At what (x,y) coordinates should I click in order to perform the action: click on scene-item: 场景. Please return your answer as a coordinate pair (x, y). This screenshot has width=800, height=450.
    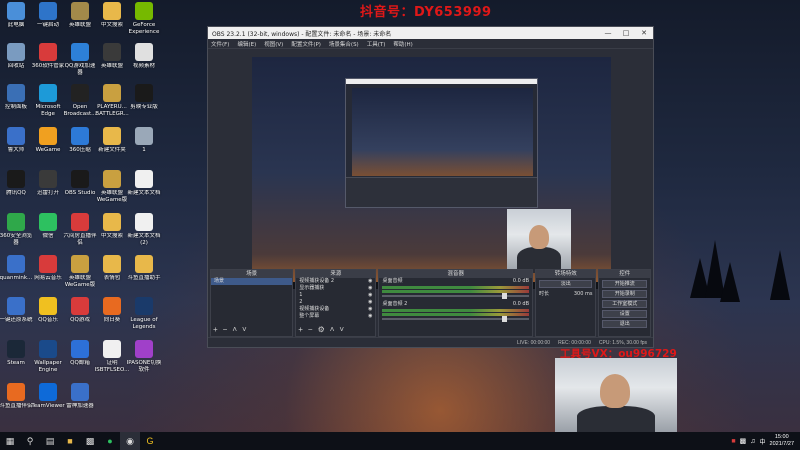
    Looking at the image, I should click on (252, 281).